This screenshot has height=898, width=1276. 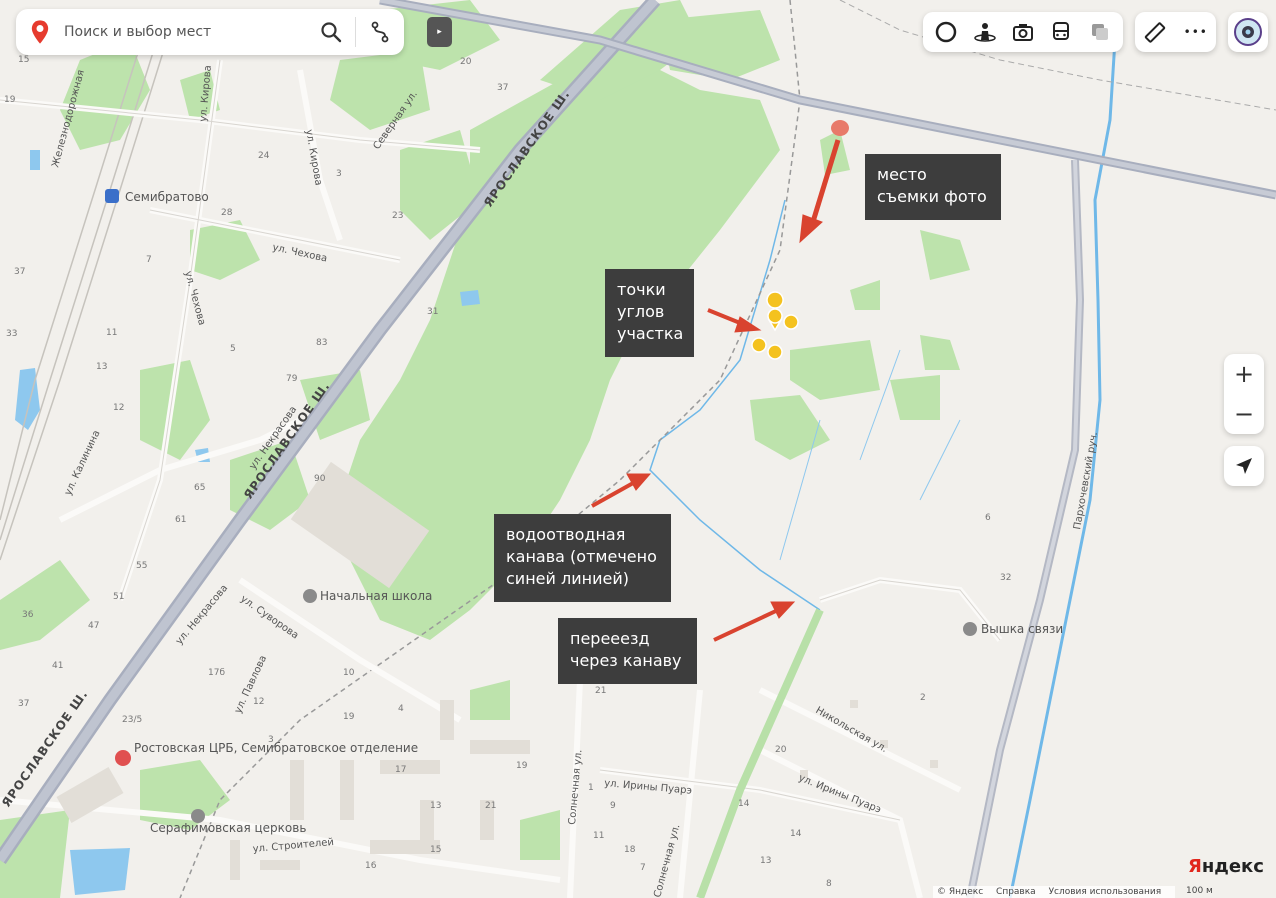 I want to click on yandex-logo: Яндекс, so click(x=1226, y=866).